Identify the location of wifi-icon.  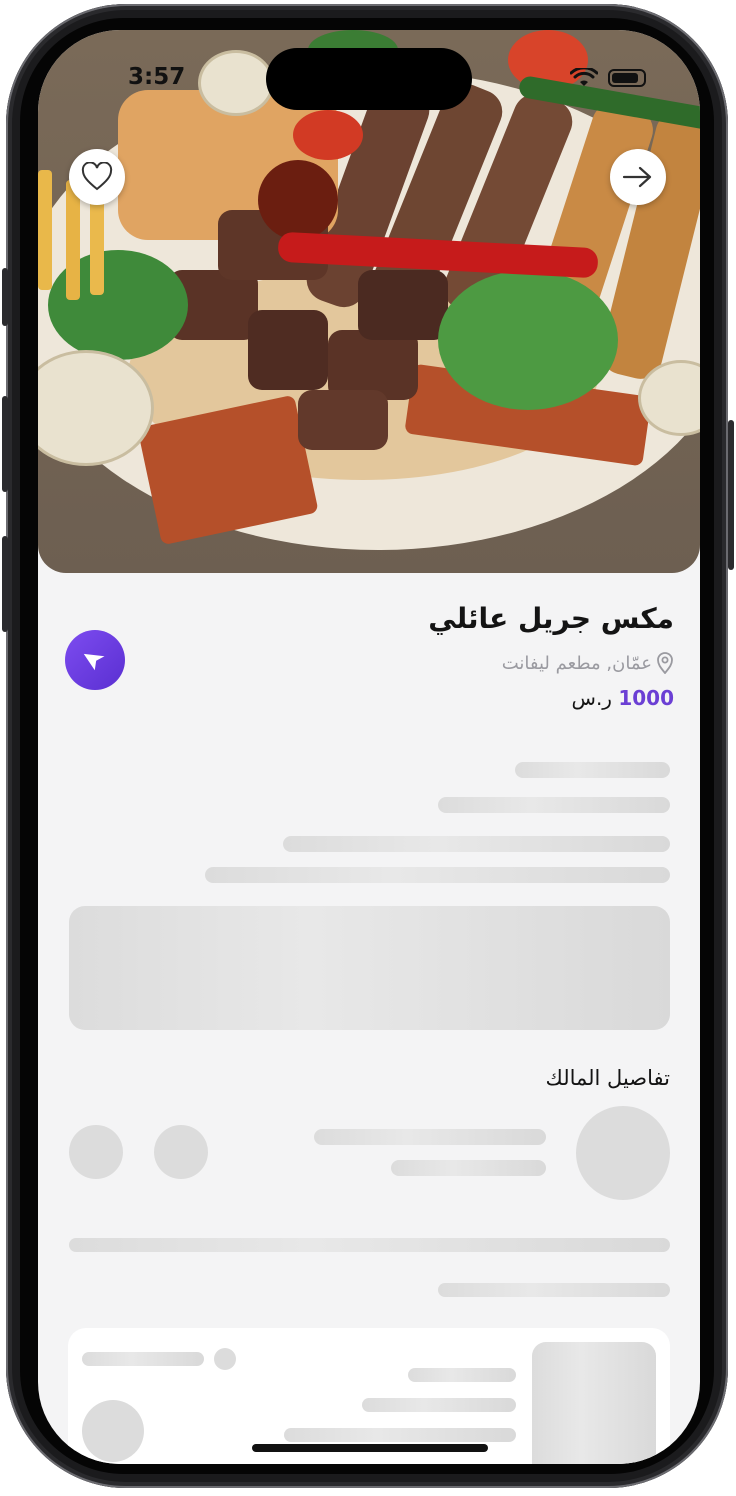
(584, 77).